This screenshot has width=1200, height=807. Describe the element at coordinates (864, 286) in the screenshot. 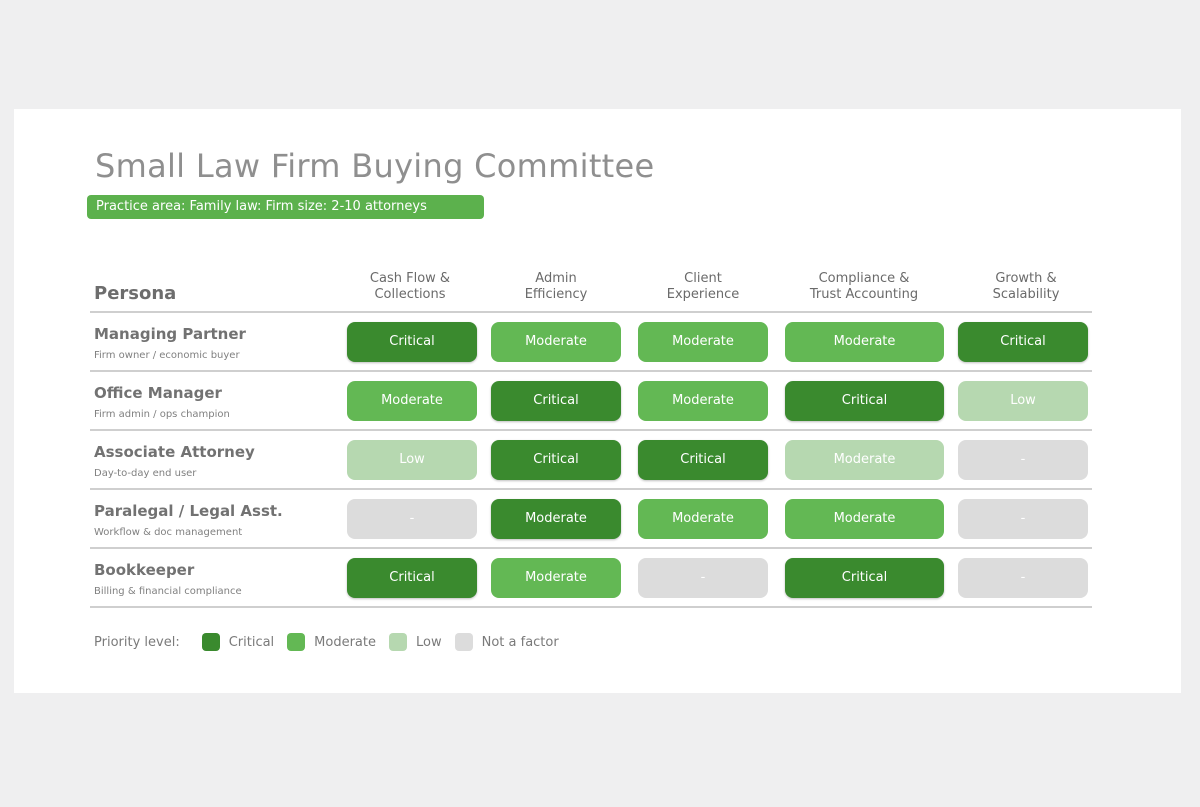

I see `column-header-compliance: Compliance & Trust Accounting` at that location.